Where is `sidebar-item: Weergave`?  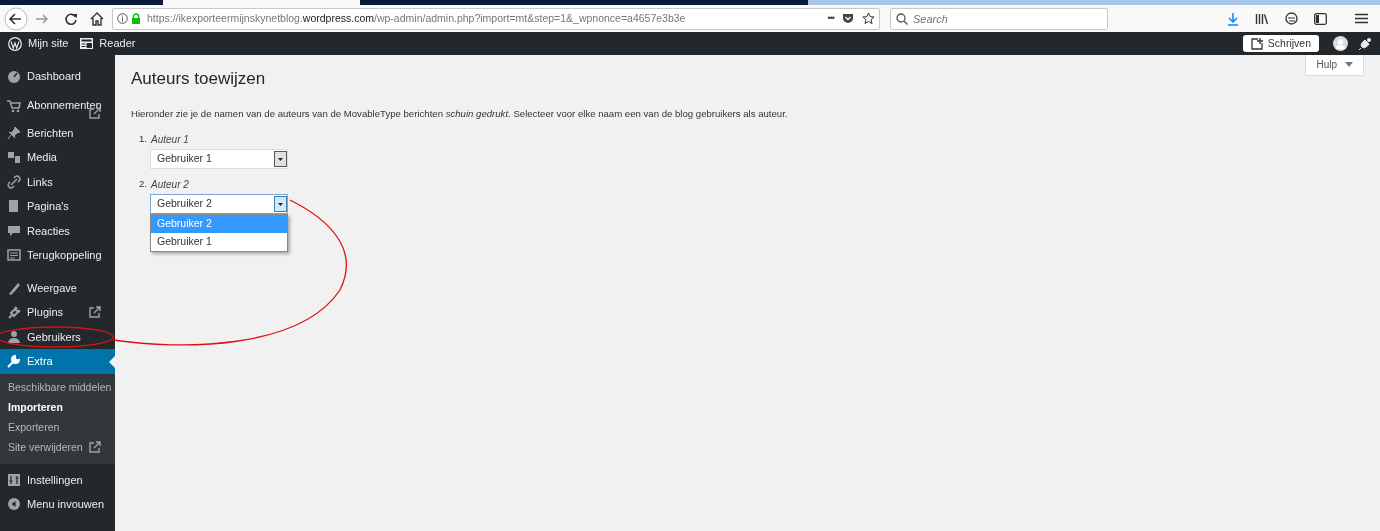 sidebar-item: Weergave is located at coordinates (57, 287).